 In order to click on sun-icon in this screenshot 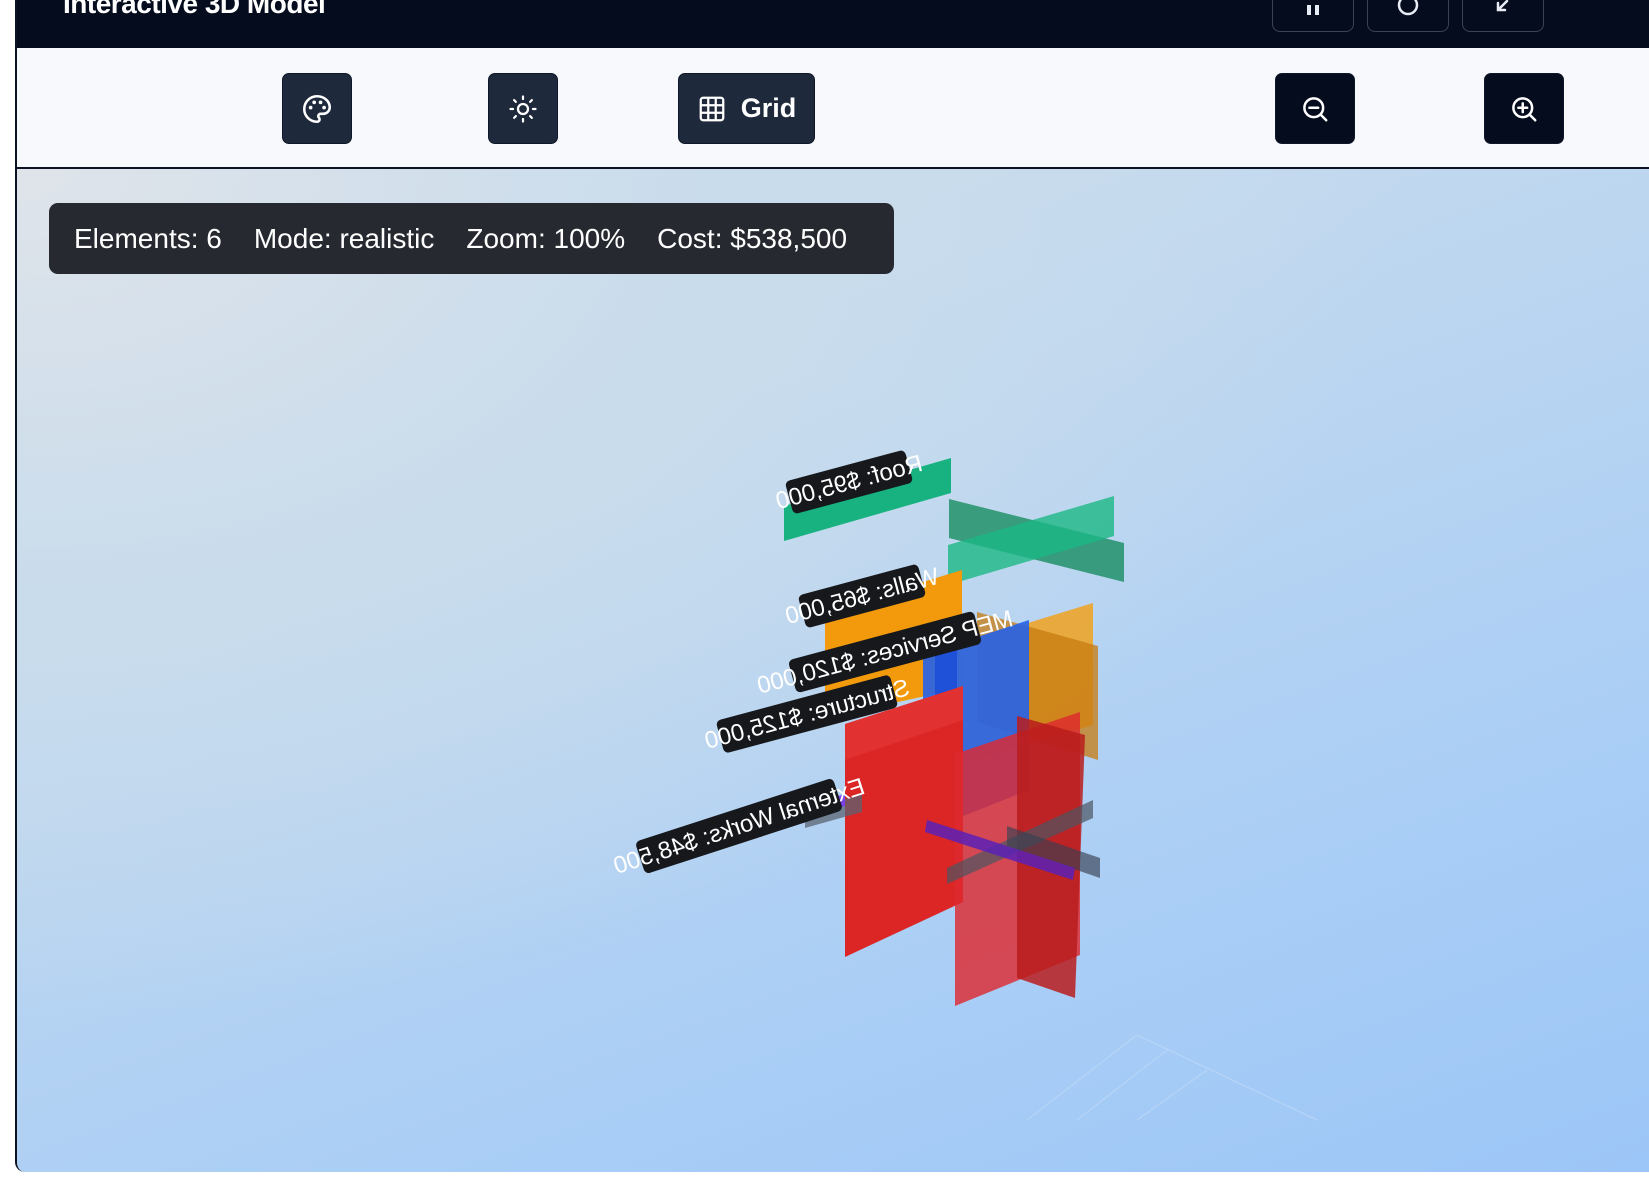, I will do `click(523, 108)`.